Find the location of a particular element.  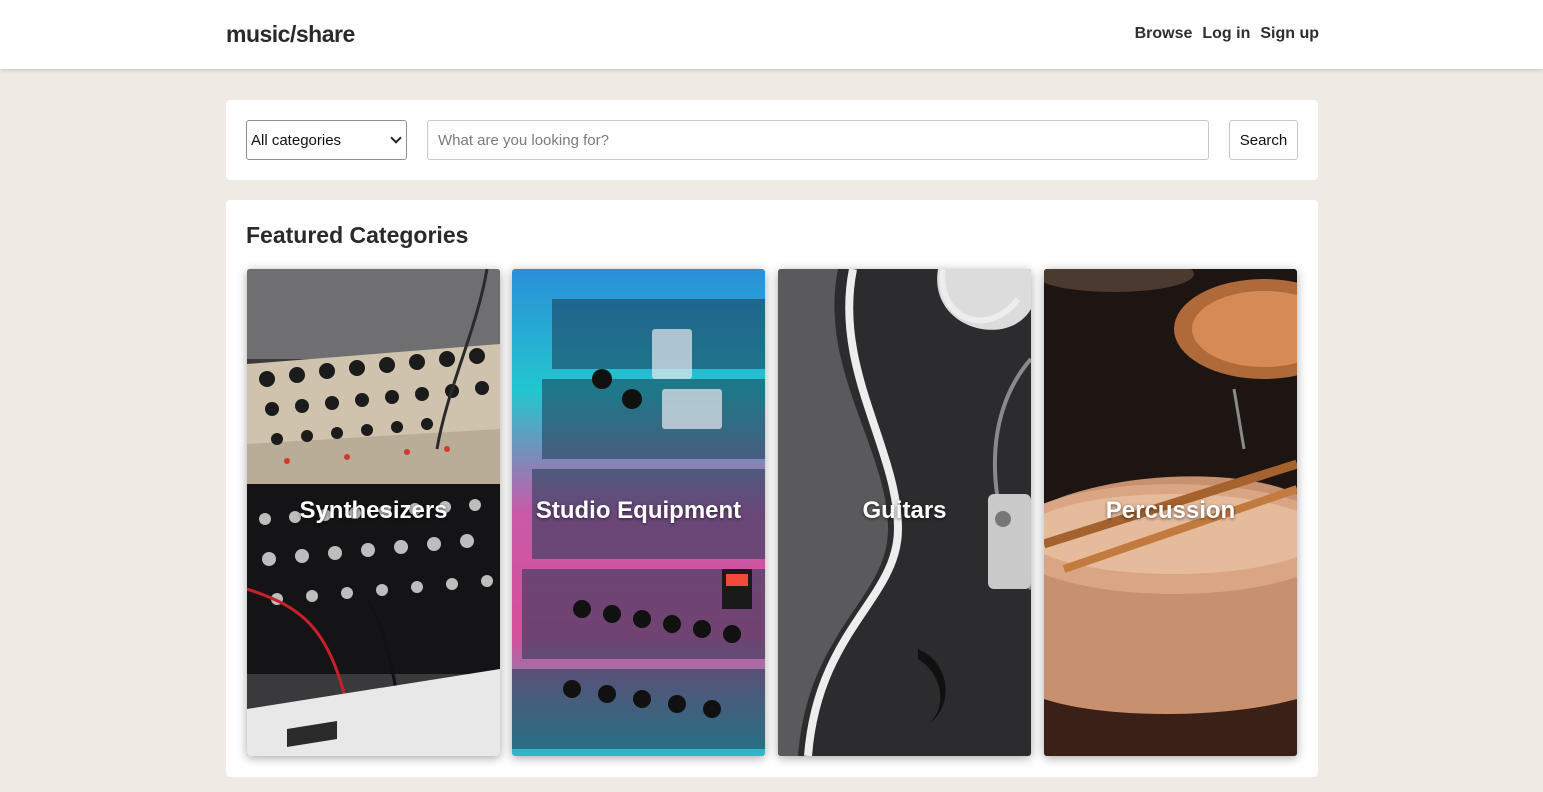

category-card-guitars: Guitars is located at coordinates (904, 512).